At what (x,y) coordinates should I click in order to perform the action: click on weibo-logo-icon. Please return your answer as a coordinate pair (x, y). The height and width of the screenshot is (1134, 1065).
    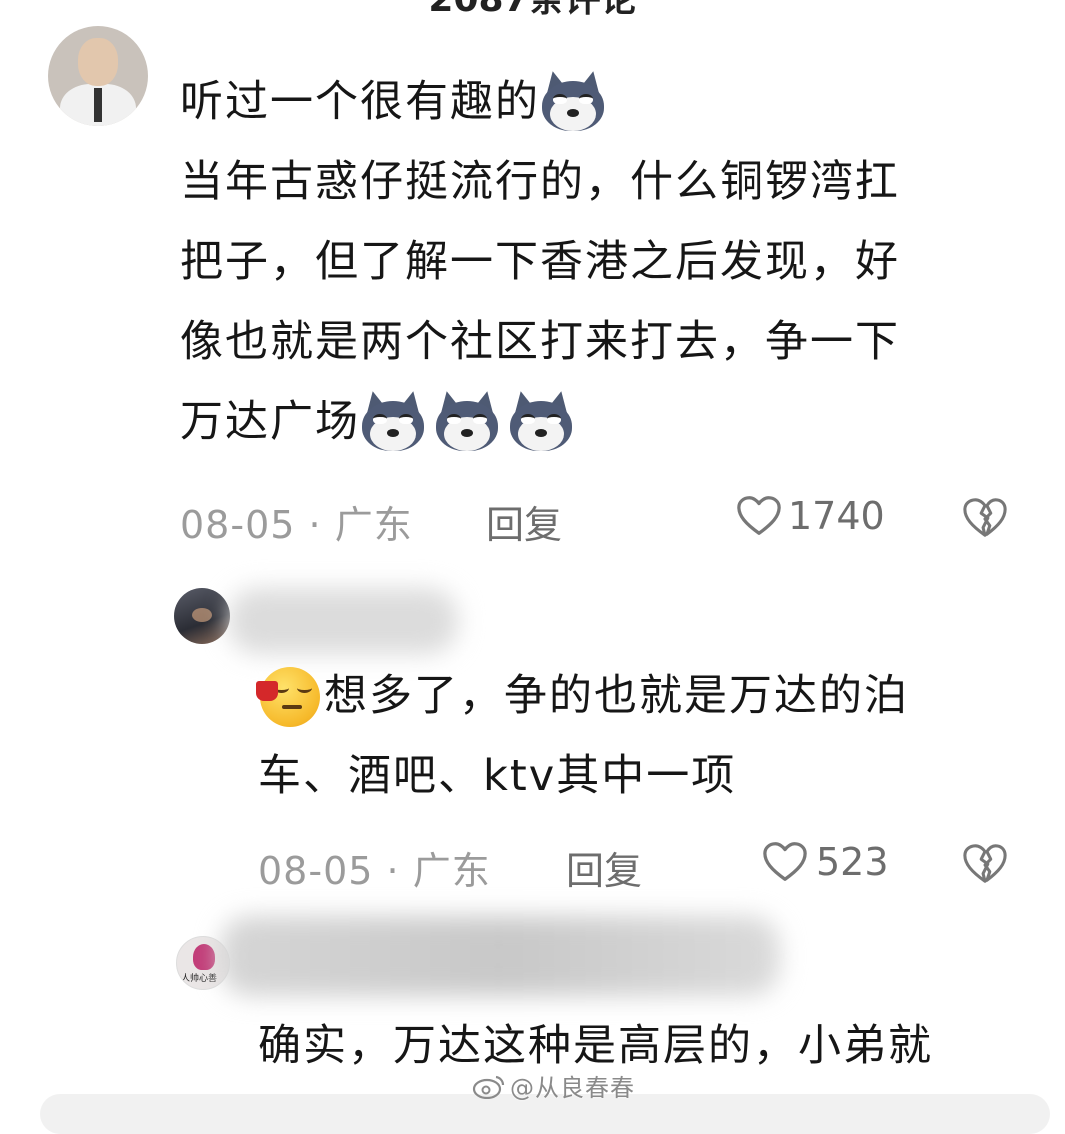
    Looking at the image, I should click on (488, 1087).